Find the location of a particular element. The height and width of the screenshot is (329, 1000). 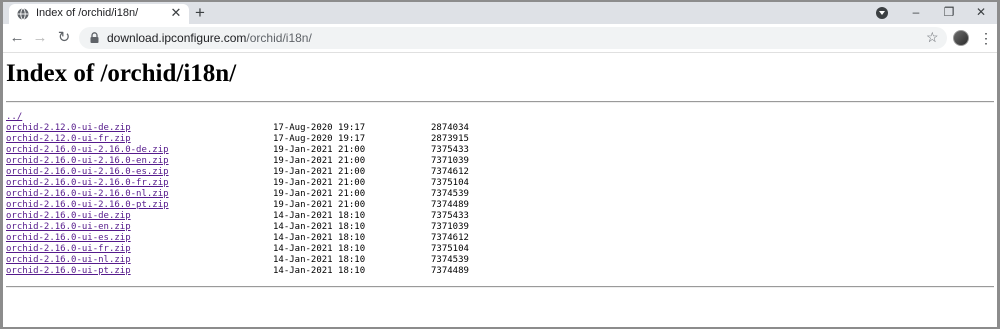

tab-active: Index of /orchid/i18n/ ✕ is located at coordinates (99, 14).